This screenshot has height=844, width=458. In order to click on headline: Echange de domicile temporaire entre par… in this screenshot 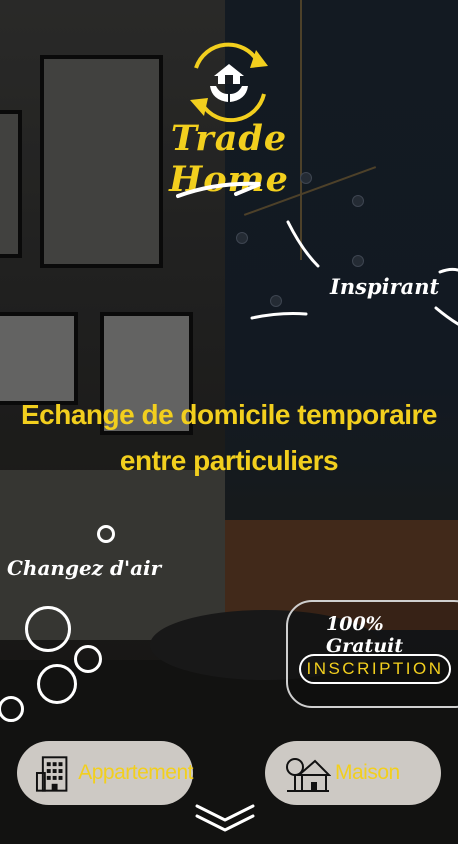, I will do `click(229, 438)`.